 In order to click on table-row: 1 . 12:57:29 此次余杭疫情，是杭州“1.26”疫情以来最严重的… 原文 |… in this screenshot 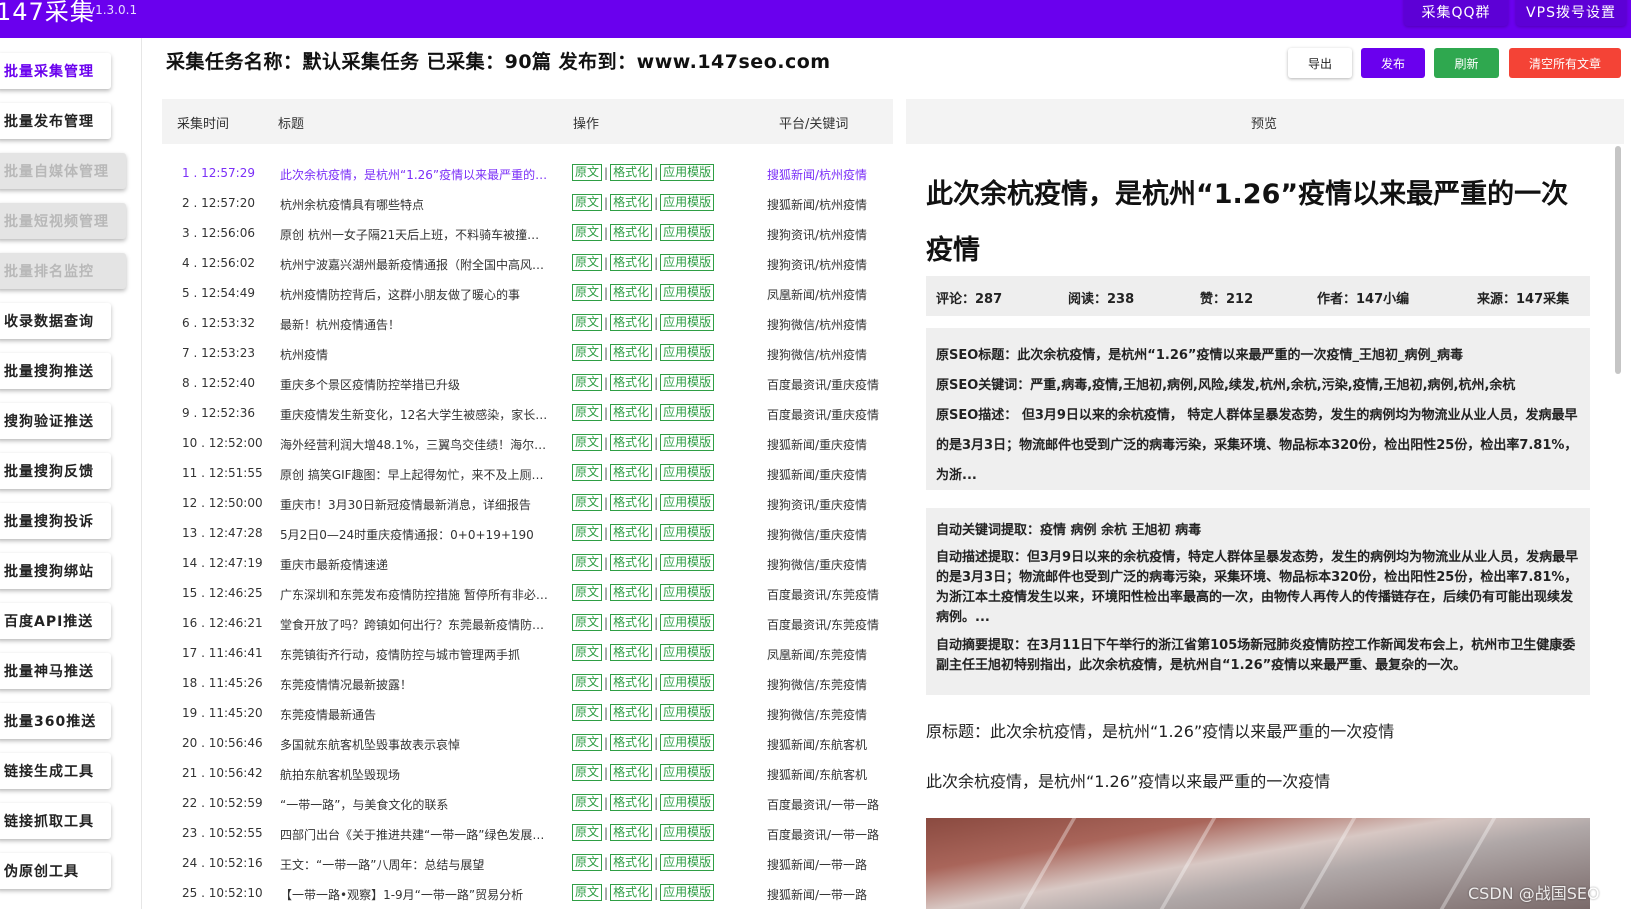, I will do `click(527, 172)`.